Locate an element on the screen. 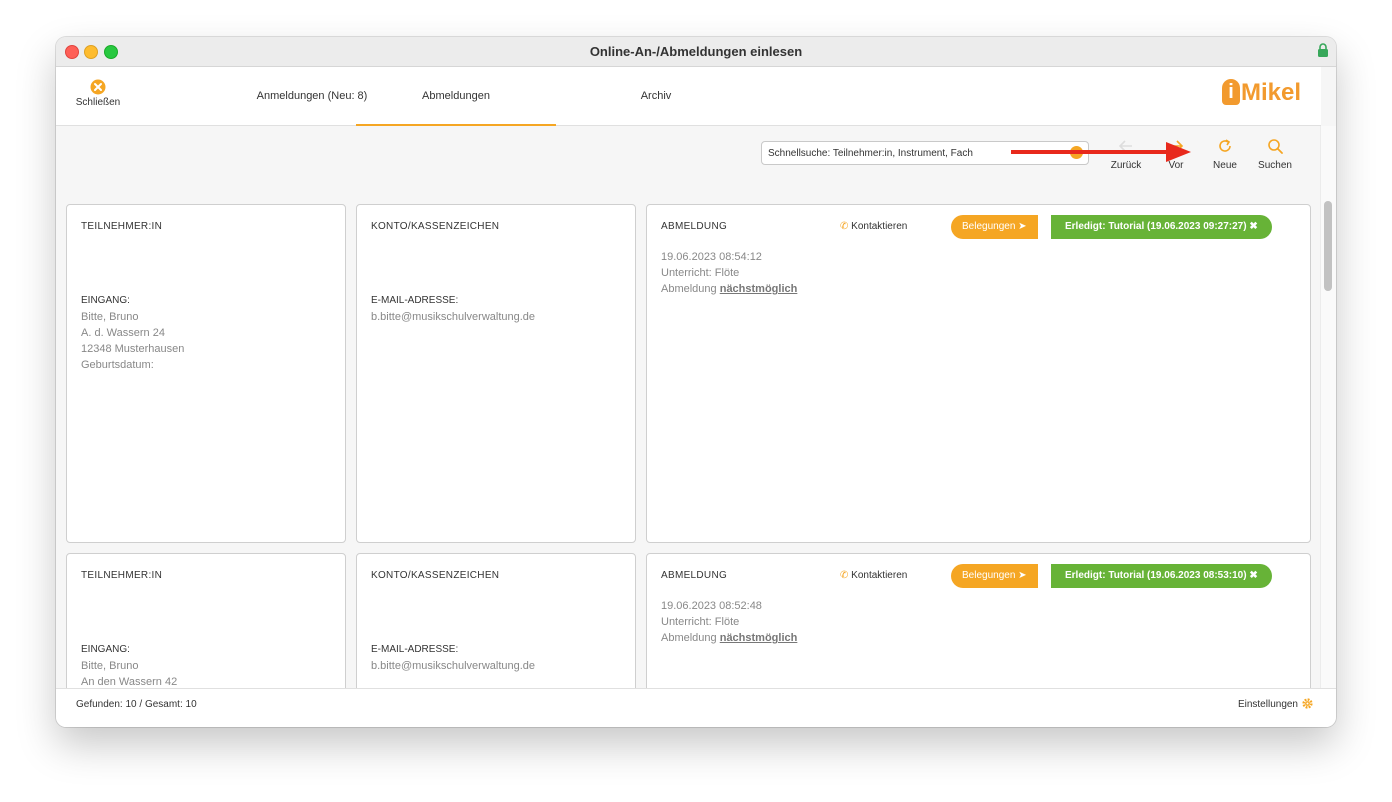 This screenshot has height=802, width=1392. title-bar: Online-An-/Abmeldungen einlesen is located at coordinates (696, 52).